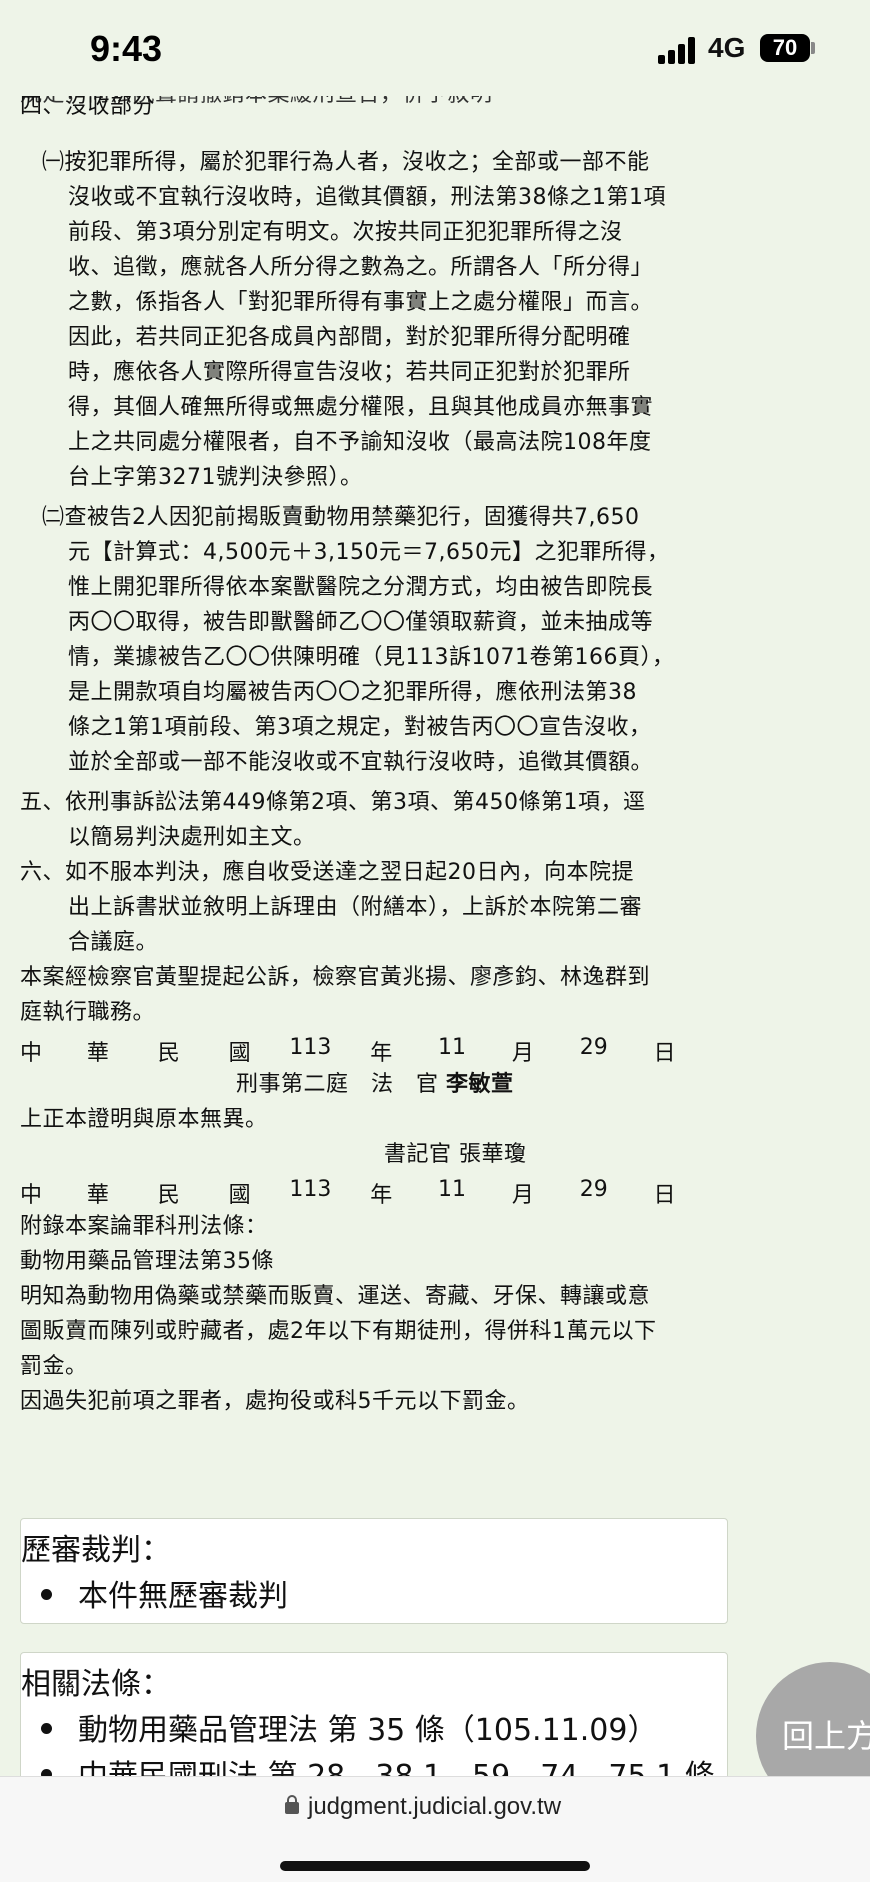  Describe the element at coordinates (113, 942) in the screenshot. I see `document-line: 合議庭。` at that location.